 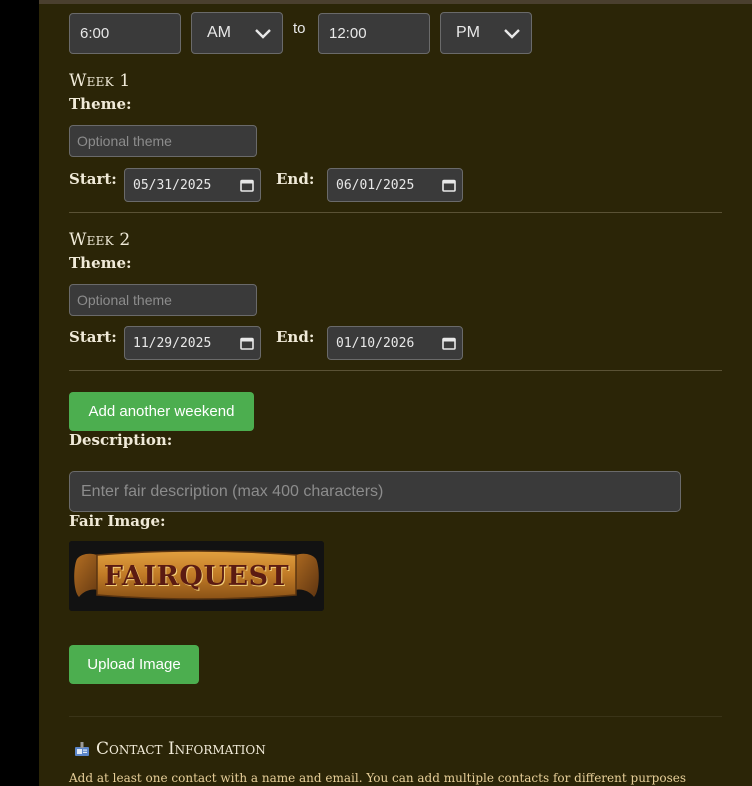 I want to click on week-1-start-date: 05/31/2025, so click(x=192, y=185).